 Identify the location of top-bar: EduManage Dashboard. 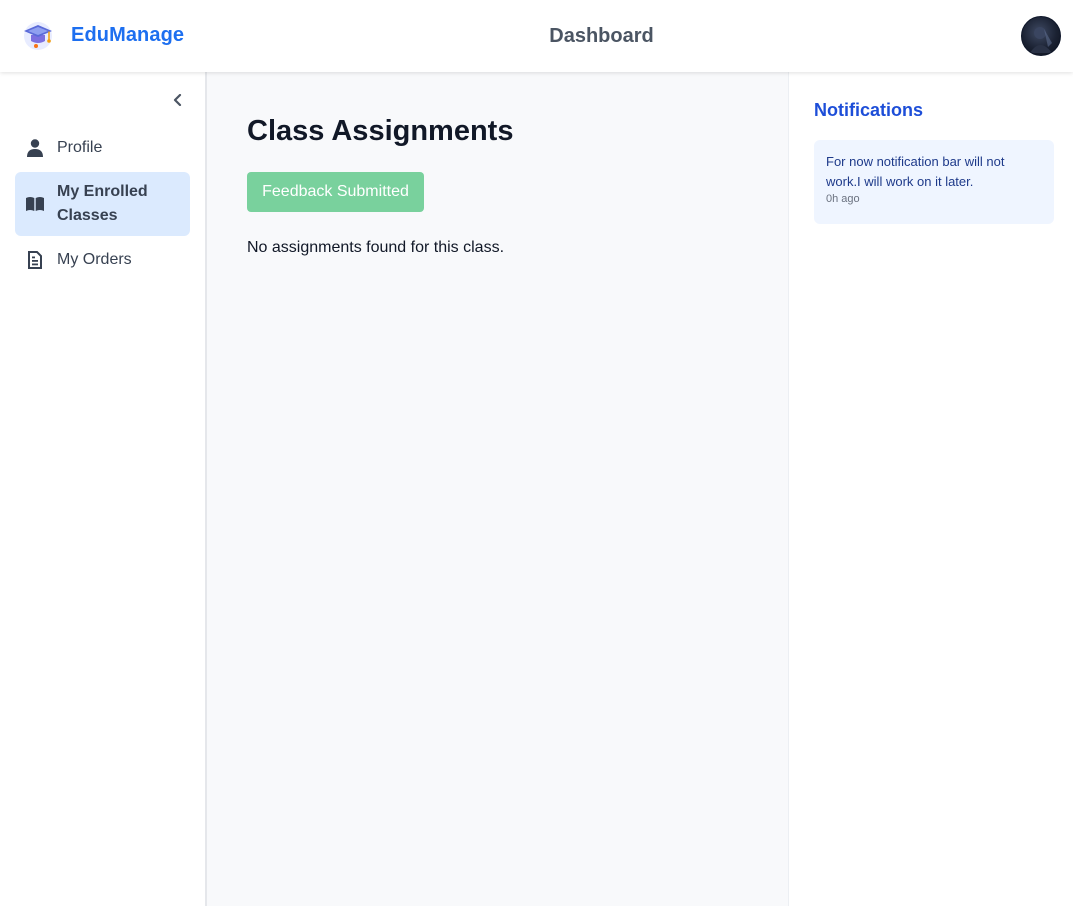
(536, 36).